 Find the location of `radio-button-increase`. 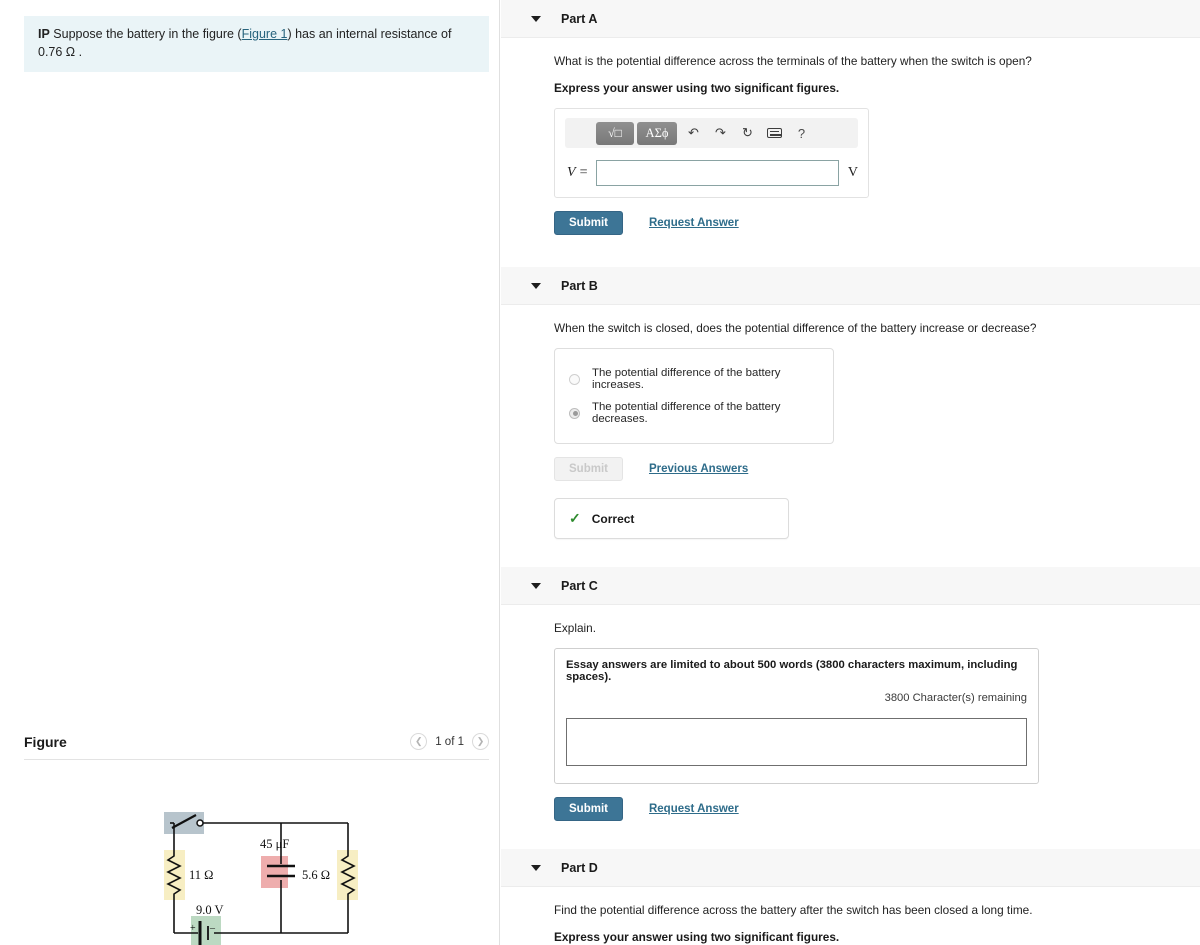

radio-button-increase is located at coordinates (574, 379).